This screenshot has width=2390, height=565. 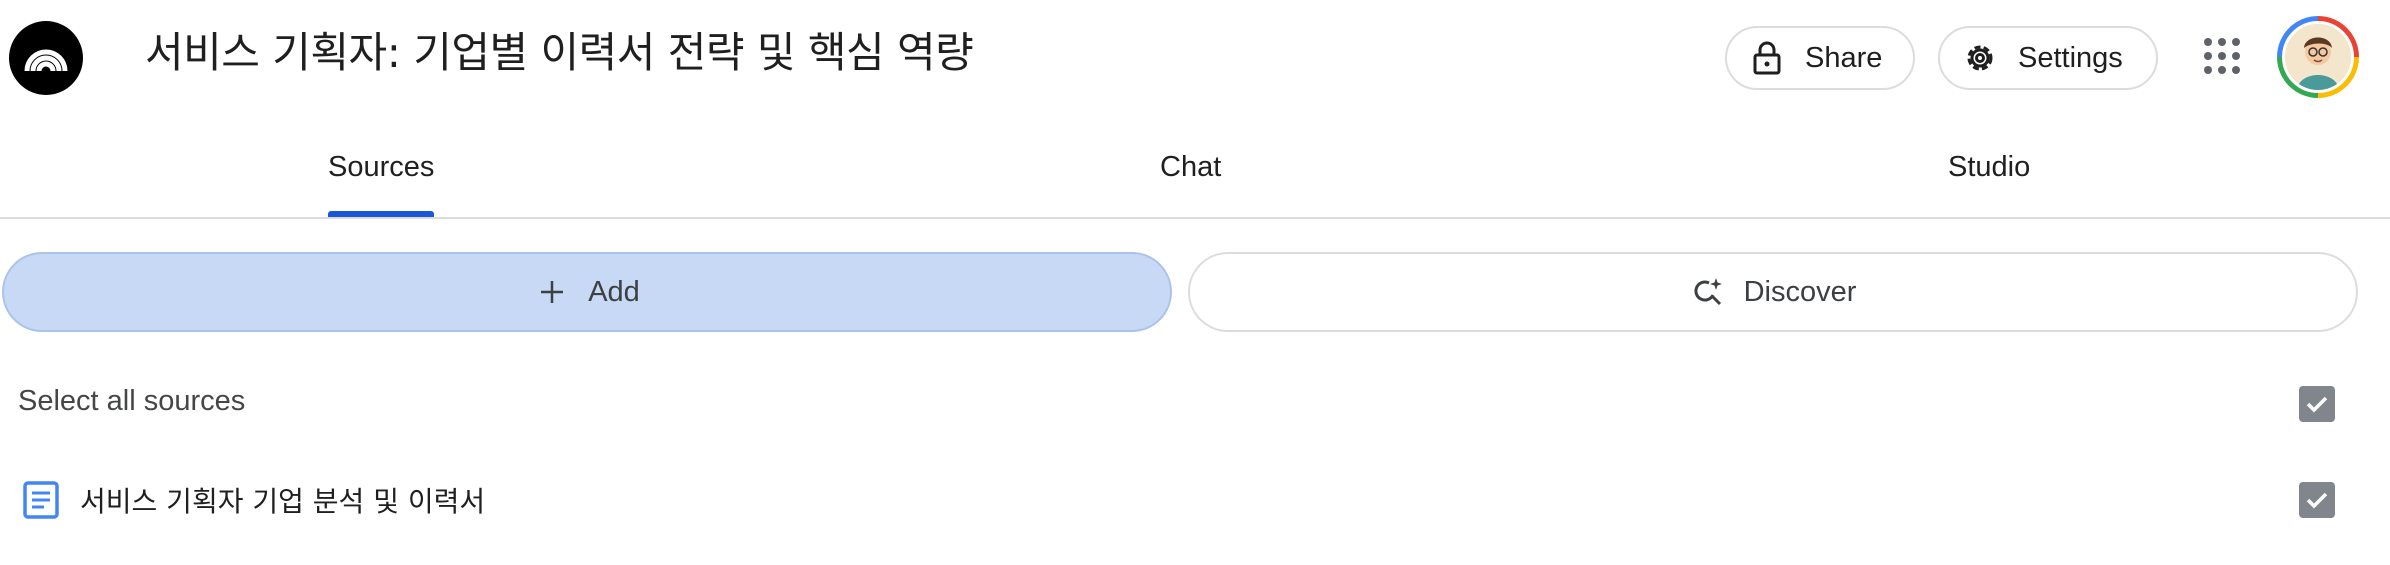 What do you see at coordinates (1800, 291) in the screenshot?
I see `discover-label: Discover` at bounding box center [1800, 291].